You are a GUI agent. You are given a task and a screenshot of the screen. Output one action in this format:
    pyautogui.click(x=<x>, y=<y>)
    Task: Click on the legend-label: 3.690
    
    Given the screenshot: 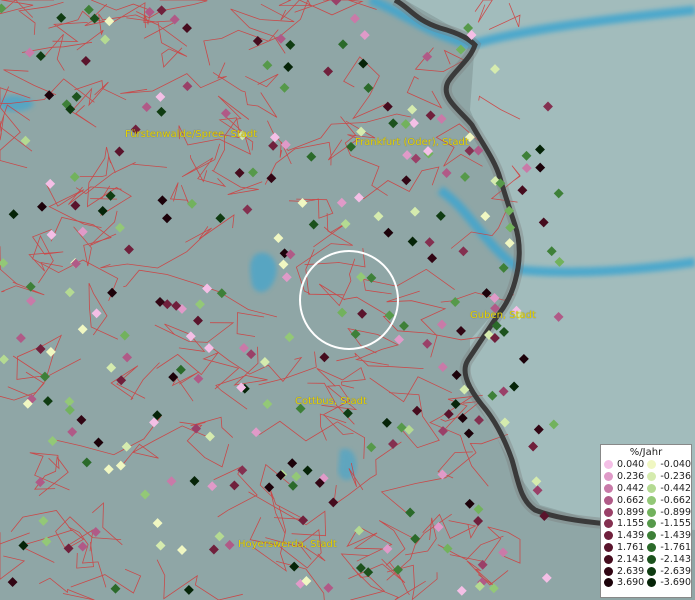 What is the action you would take?
    pyautogui.click(x=631, y=583)
    